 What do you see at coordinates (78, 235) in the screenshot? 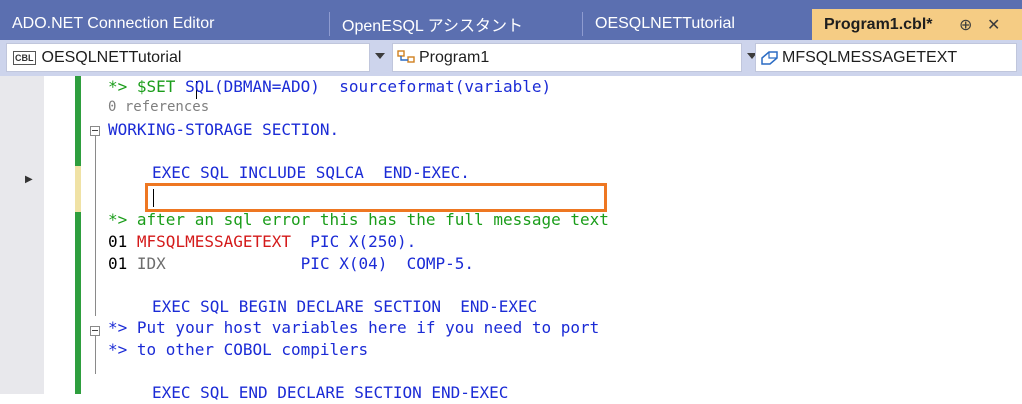
I see `change-tracking-bar` at bounding box center [78, 235].